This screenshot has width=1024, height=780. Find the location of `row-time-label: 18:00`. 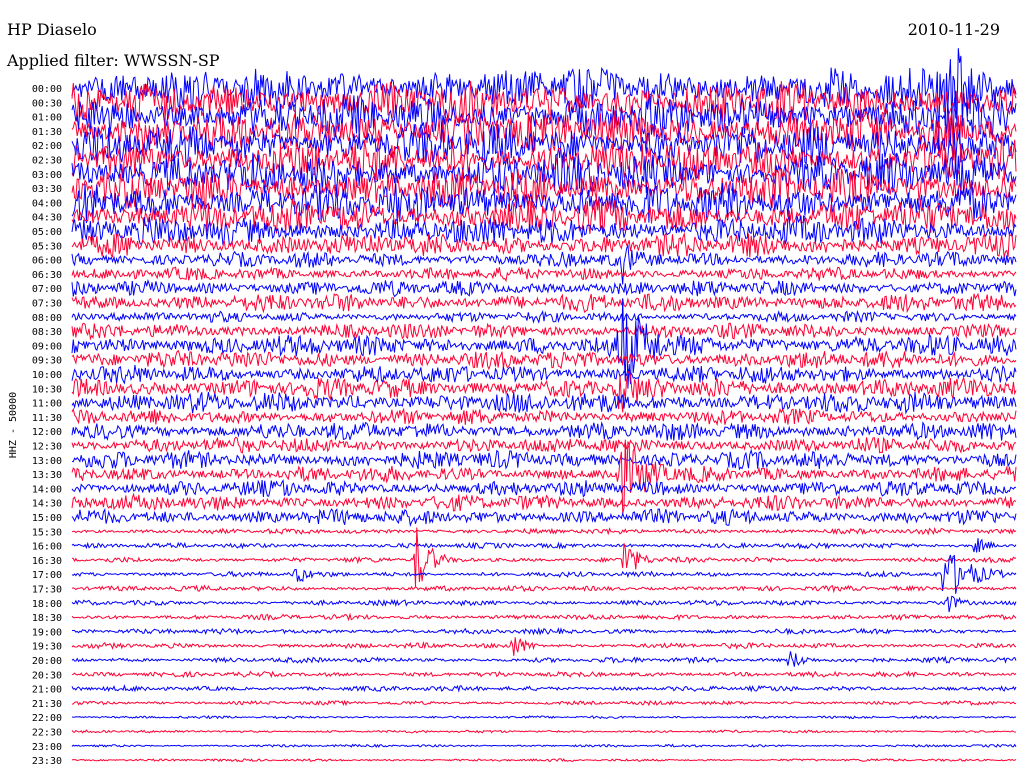

row-time-label: 18:00 is located at coordinates (47, 604).